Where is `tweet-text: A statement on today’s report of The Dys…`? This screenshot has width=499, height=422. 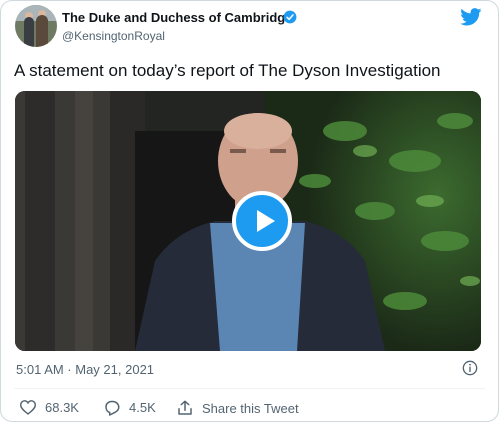
tweet-text: A statement on today’s report of The Dys… is located at coordinates (227, 70).